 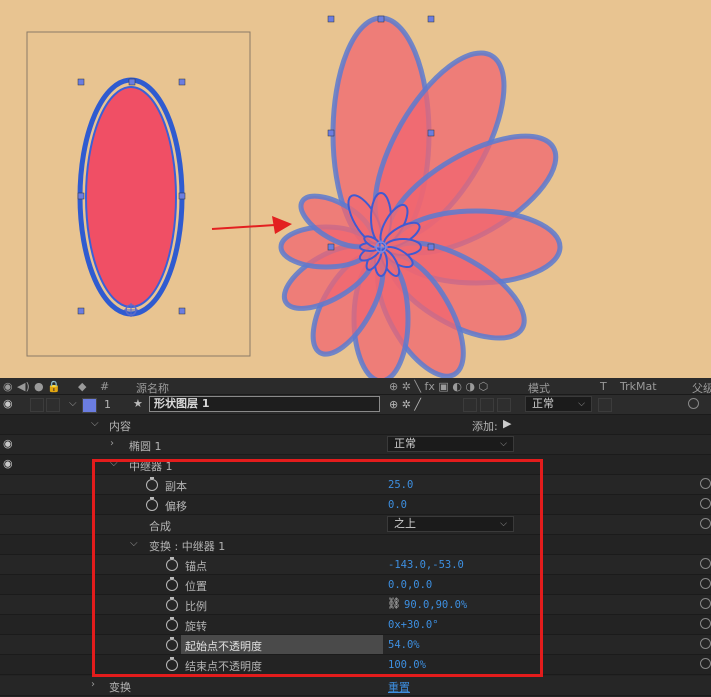 What do you see at coordinates (426, 565) in the screenshot?
I see `anchor-value: -143.0,-53.0` at bounding box center [426, 565].